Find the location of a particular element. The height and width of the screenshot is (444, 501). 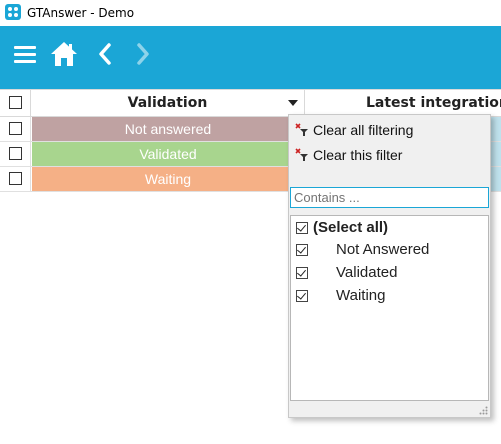

filter-option-not-answered: Not Answered is located at coordinates (389, 250).